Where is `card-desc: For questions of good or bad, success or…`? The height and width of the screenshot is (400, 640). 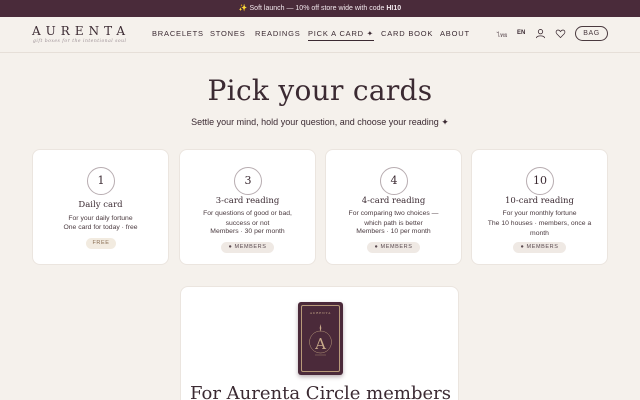 card-desc: For questions of good or bad, success or… is located at coordinates (247, 218).